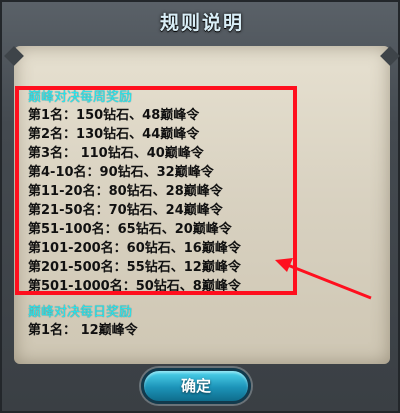 The image size is (400, 413). I want to click on pointer-arrow-icon, so click(323, 279).